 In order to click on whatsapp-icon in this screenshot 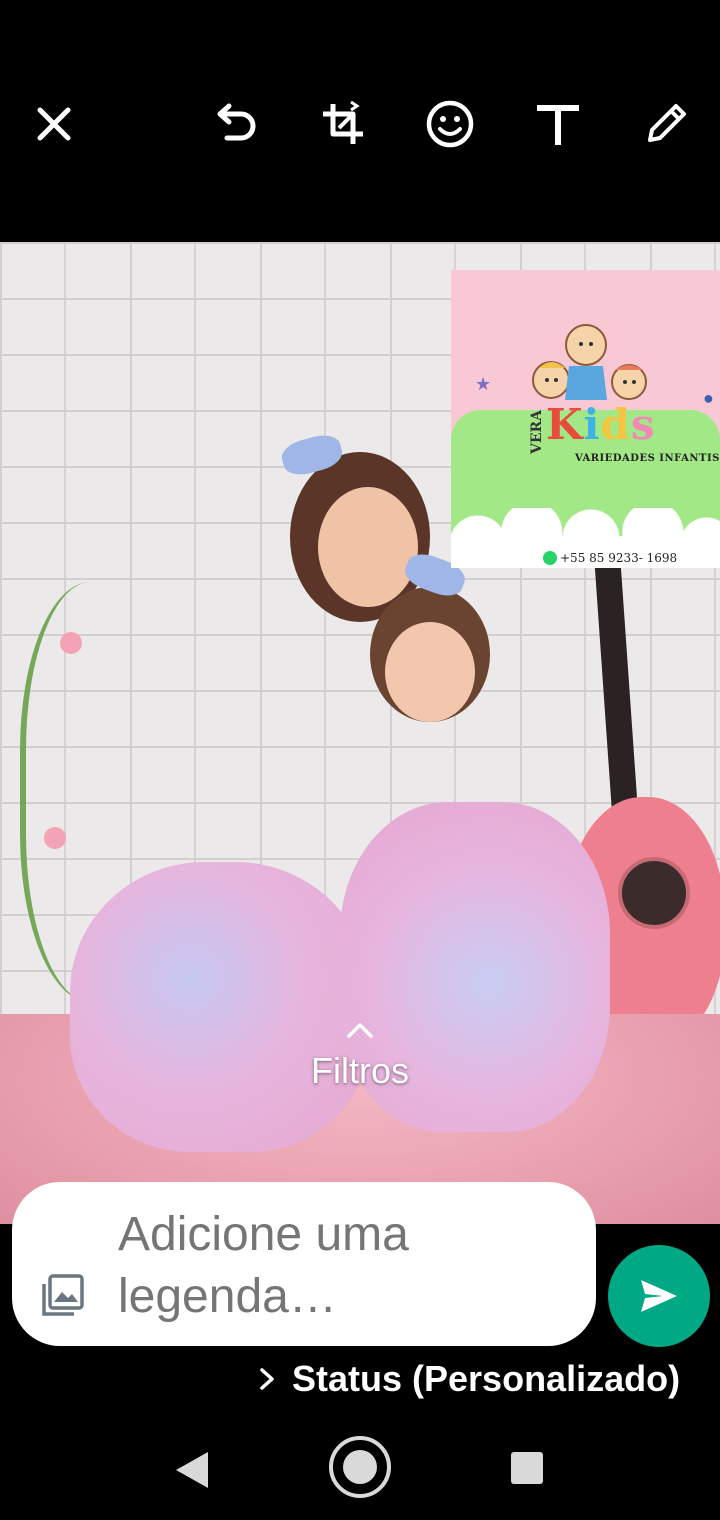, I will do `click(550, 558)`.